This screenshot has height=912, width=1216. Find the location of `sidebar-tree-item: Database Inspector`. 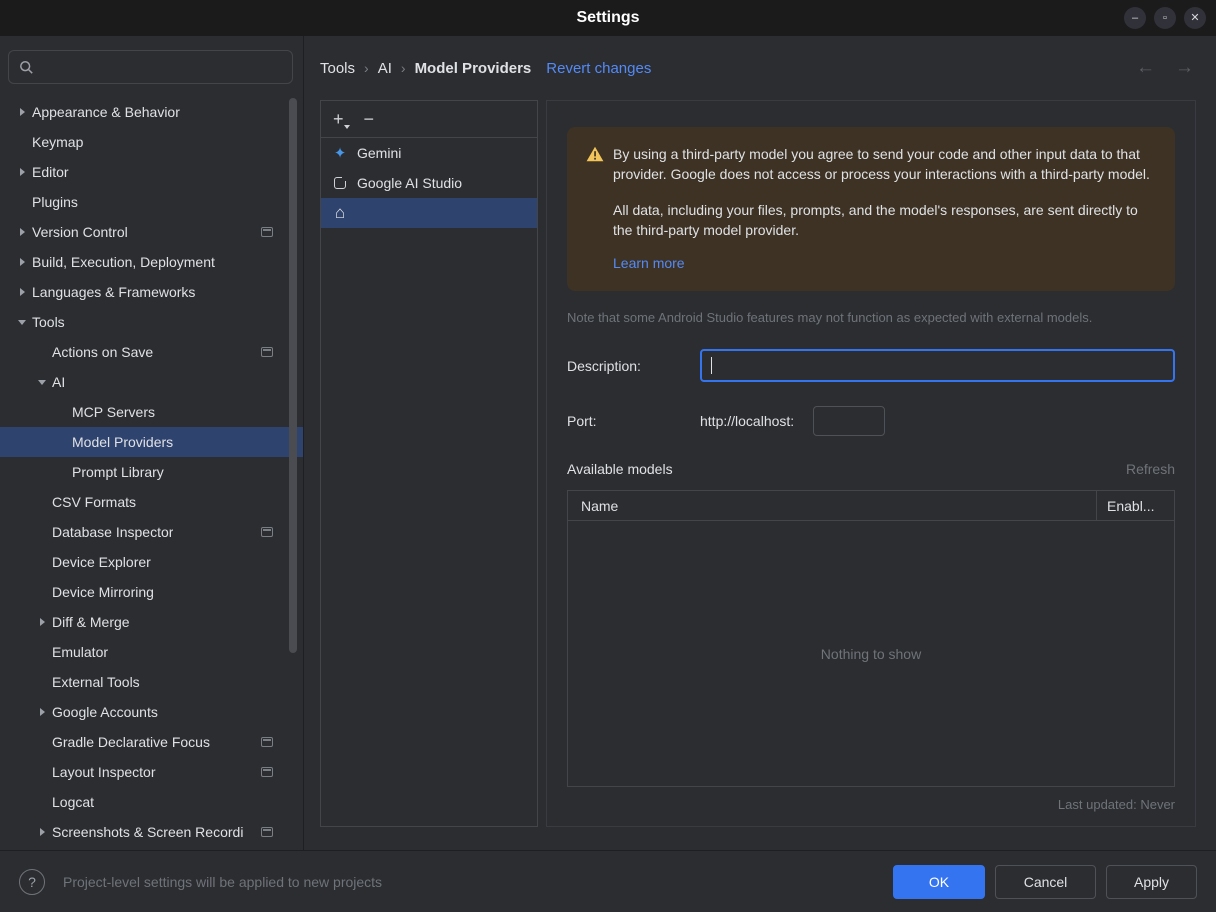

sidebar-tree-item: Database Inspector is located at coordinates (151, 532).